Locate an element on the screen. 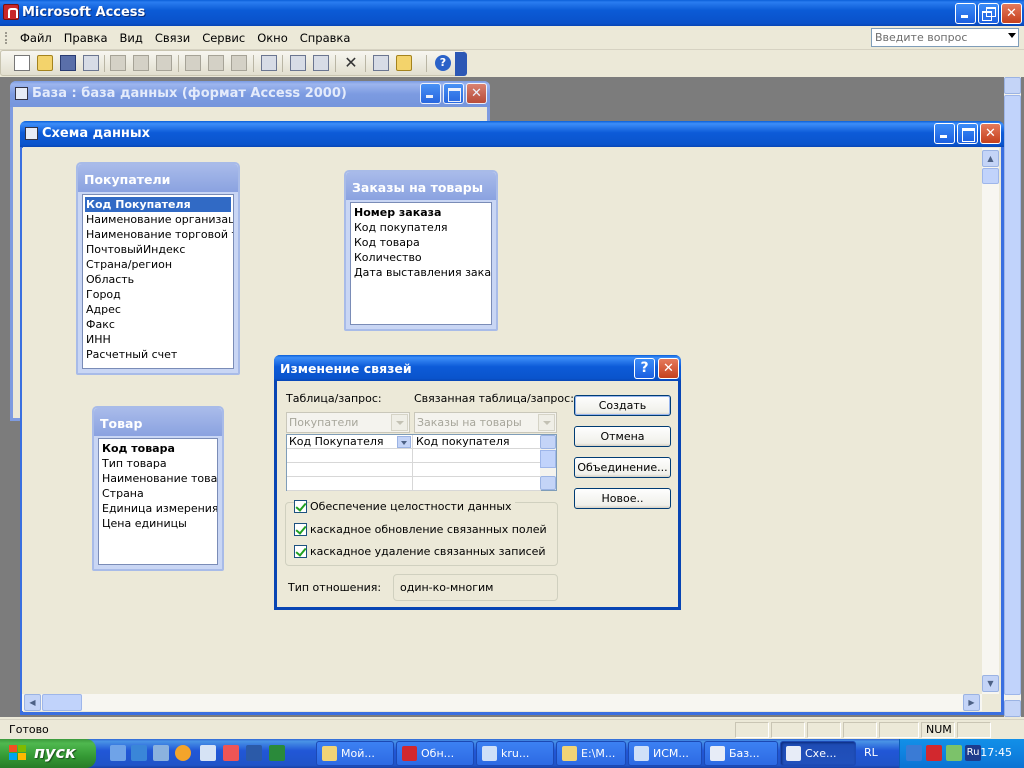  menubar-grip is located at coordinates (6, 38).